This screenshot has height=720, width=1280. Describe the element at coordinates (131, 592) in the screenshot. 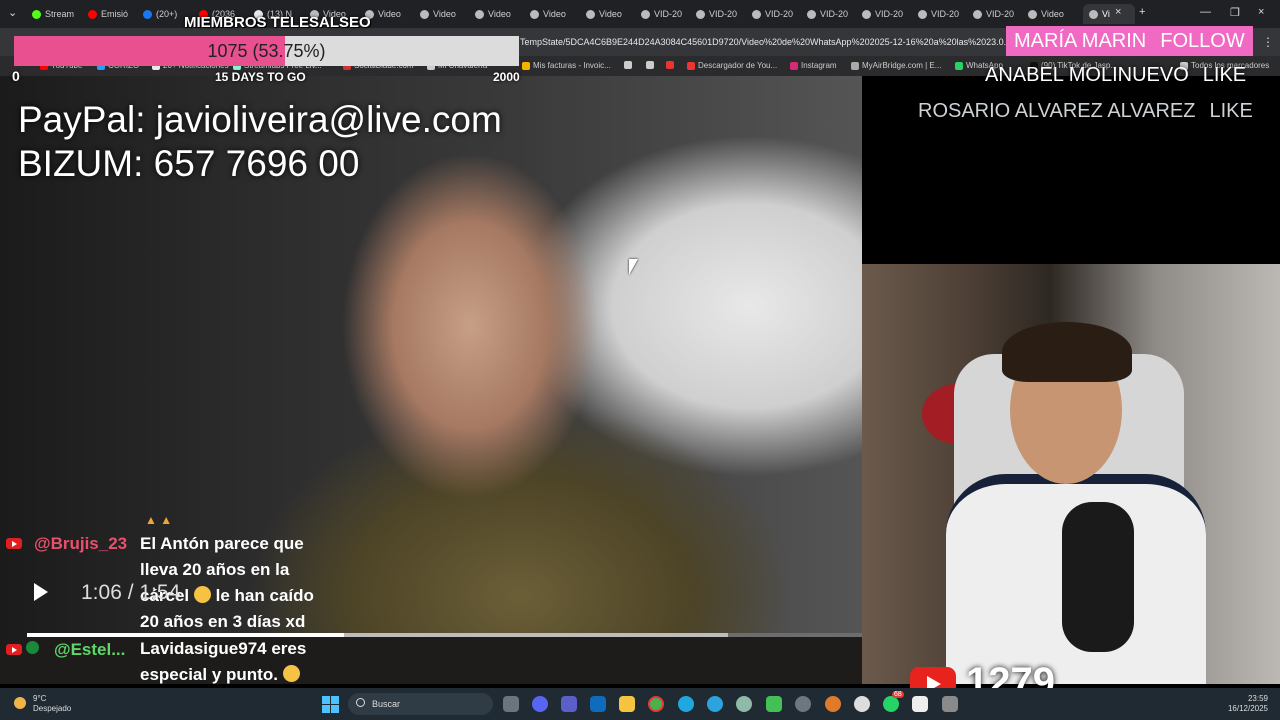

I see `video-time: 1:06 / 1:54` at that location.